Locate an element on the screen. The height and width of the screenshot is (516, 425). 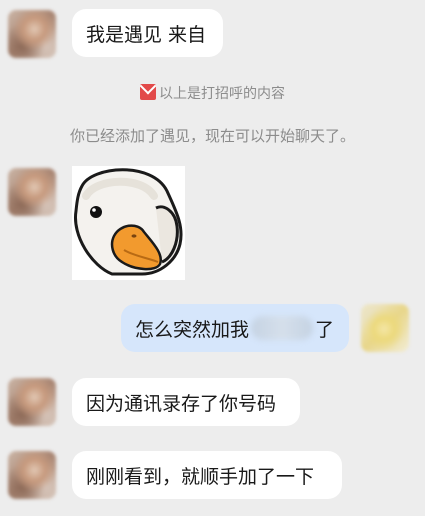
message-bubble-peer: 刚刚看到，就顺手加了一下 is located at coordinates (207, 475).